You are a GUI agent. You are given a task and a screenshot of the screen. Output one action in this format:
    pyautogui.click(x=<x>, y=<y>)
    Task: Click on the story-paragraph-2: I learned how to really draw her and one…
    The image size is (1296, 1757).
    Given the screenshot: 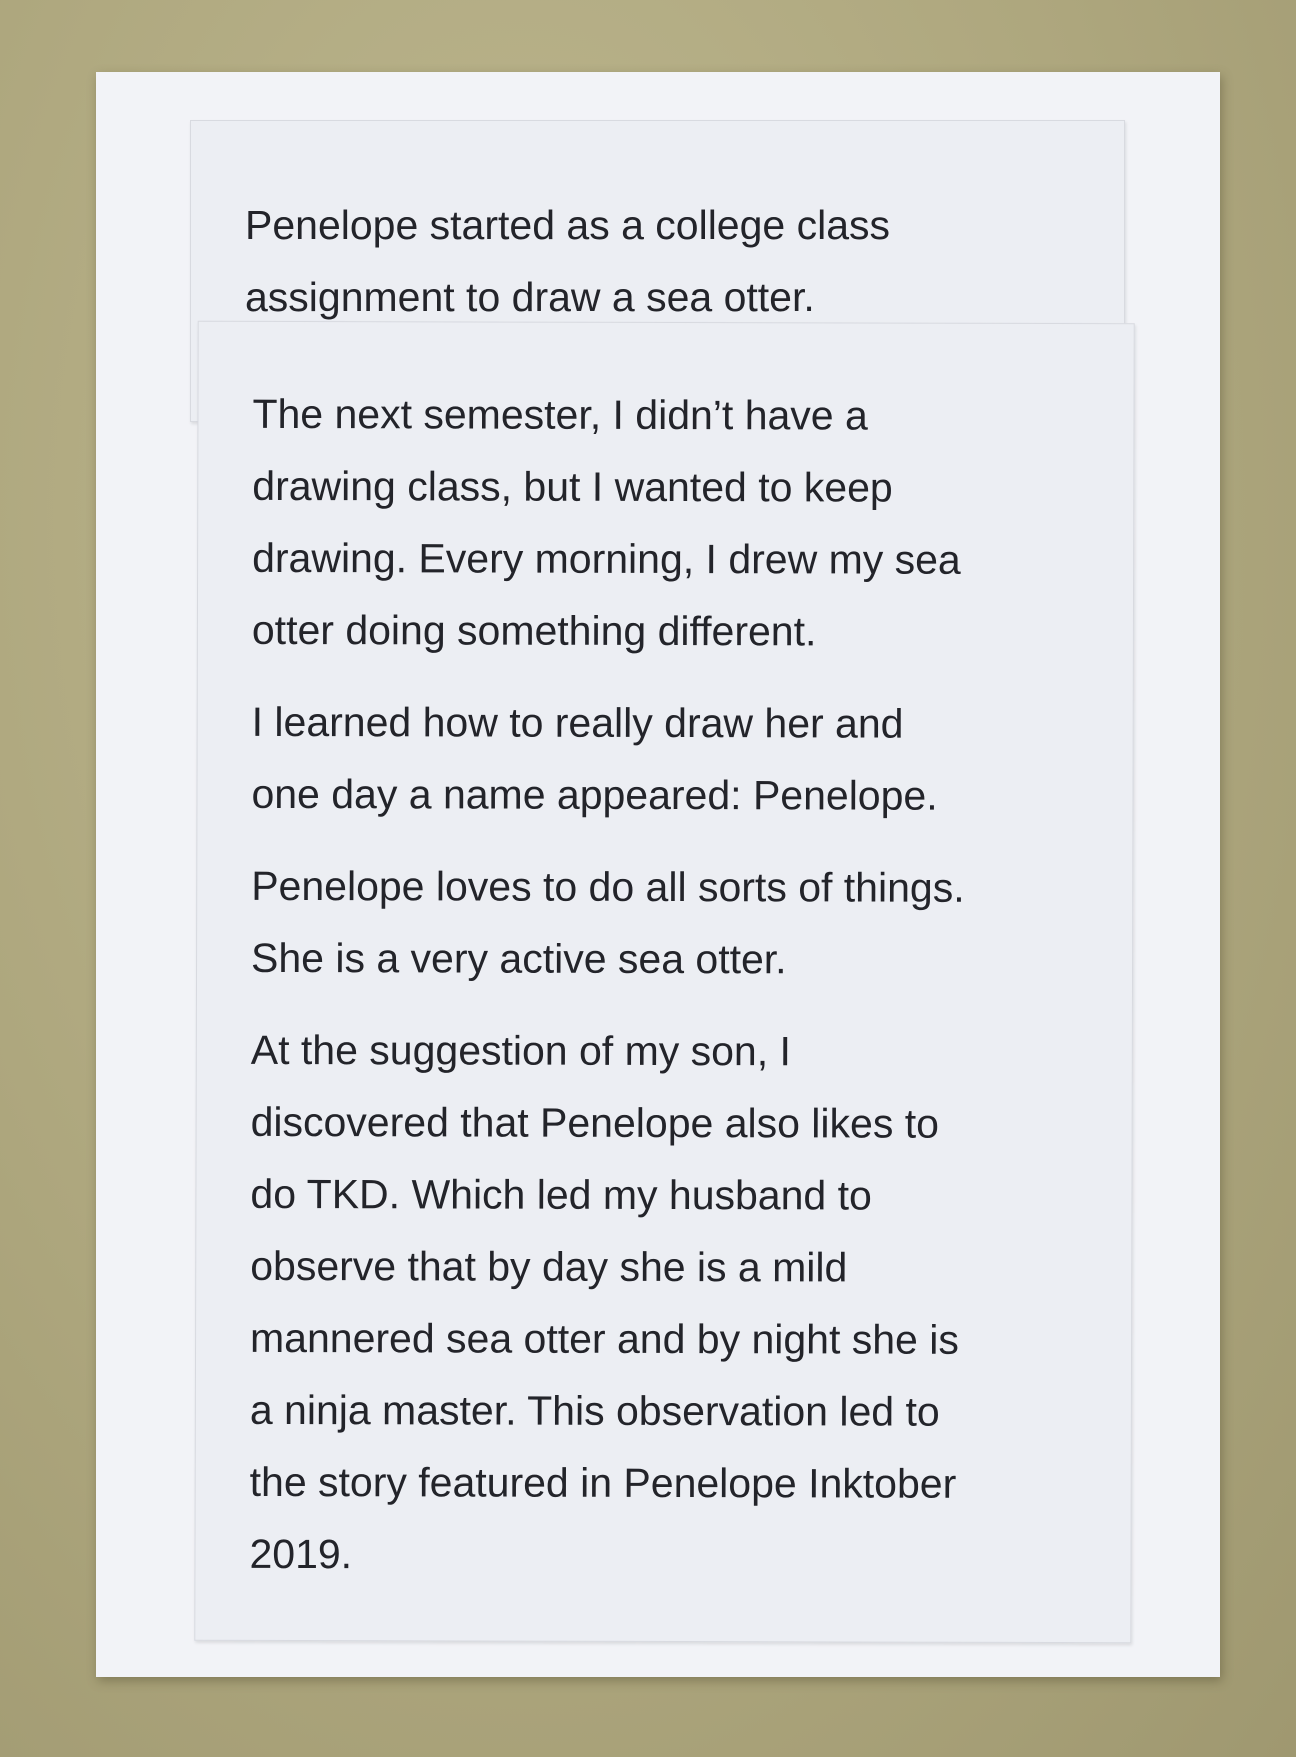 What is the action you would take?
    pyautogui.click(x=594, y=758)
    